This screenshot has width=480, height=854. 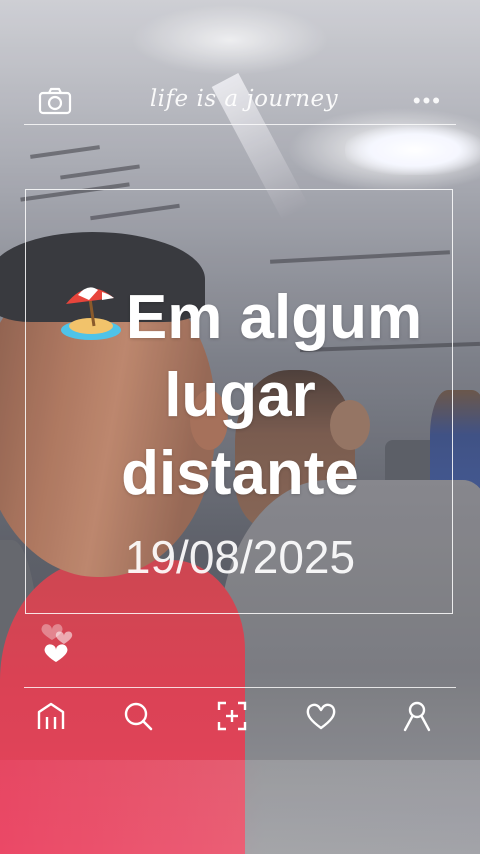 What do you see at coordinates (274, 317) in the screenshot?
I see `caption-text-1: Em algum` at bounding box center [274, 317].